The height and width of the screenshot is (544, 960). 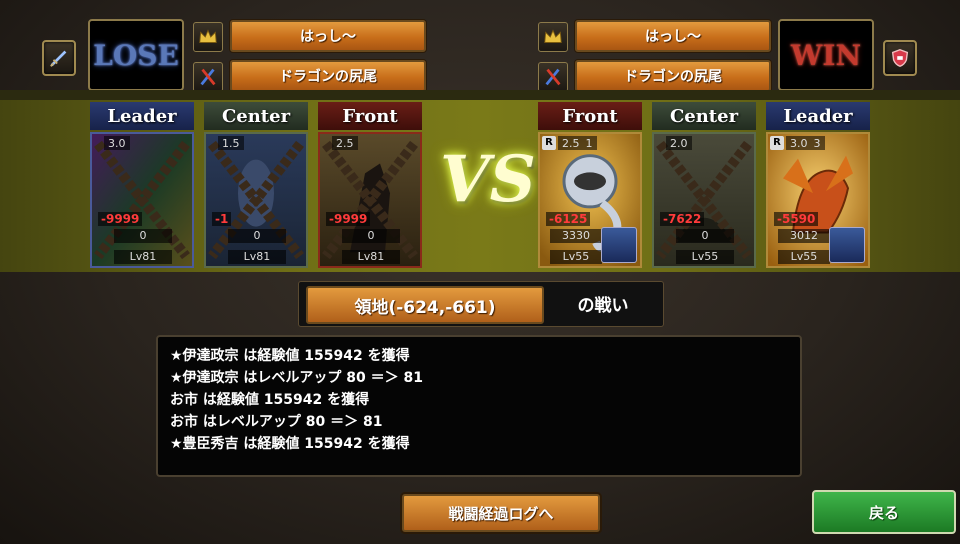 What do you see at coordinates (345, 143) in the screenshot?
I see `card-cost: 2.5` at bounding box center [345, 143].